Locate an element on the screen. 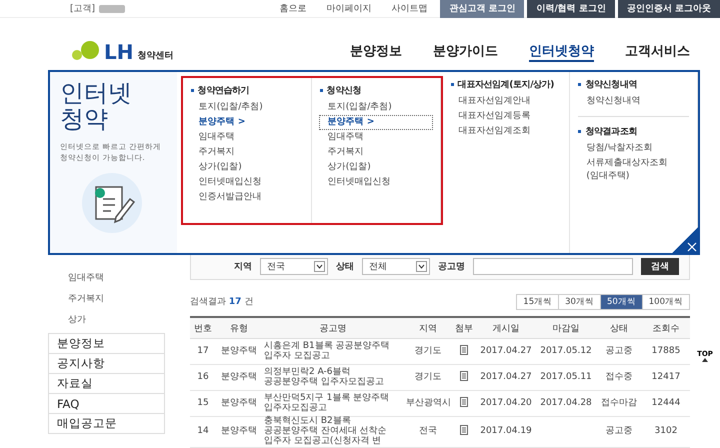 Image resolution: width=720 pixels, height=448 pixels. sidebar-item: 공지사항 is located at coordinates (106, 363).